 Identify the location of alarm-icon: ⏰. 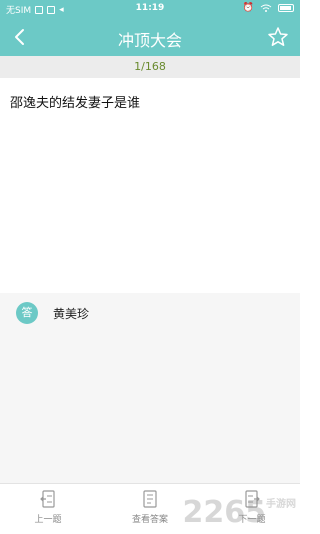
(248, 8).